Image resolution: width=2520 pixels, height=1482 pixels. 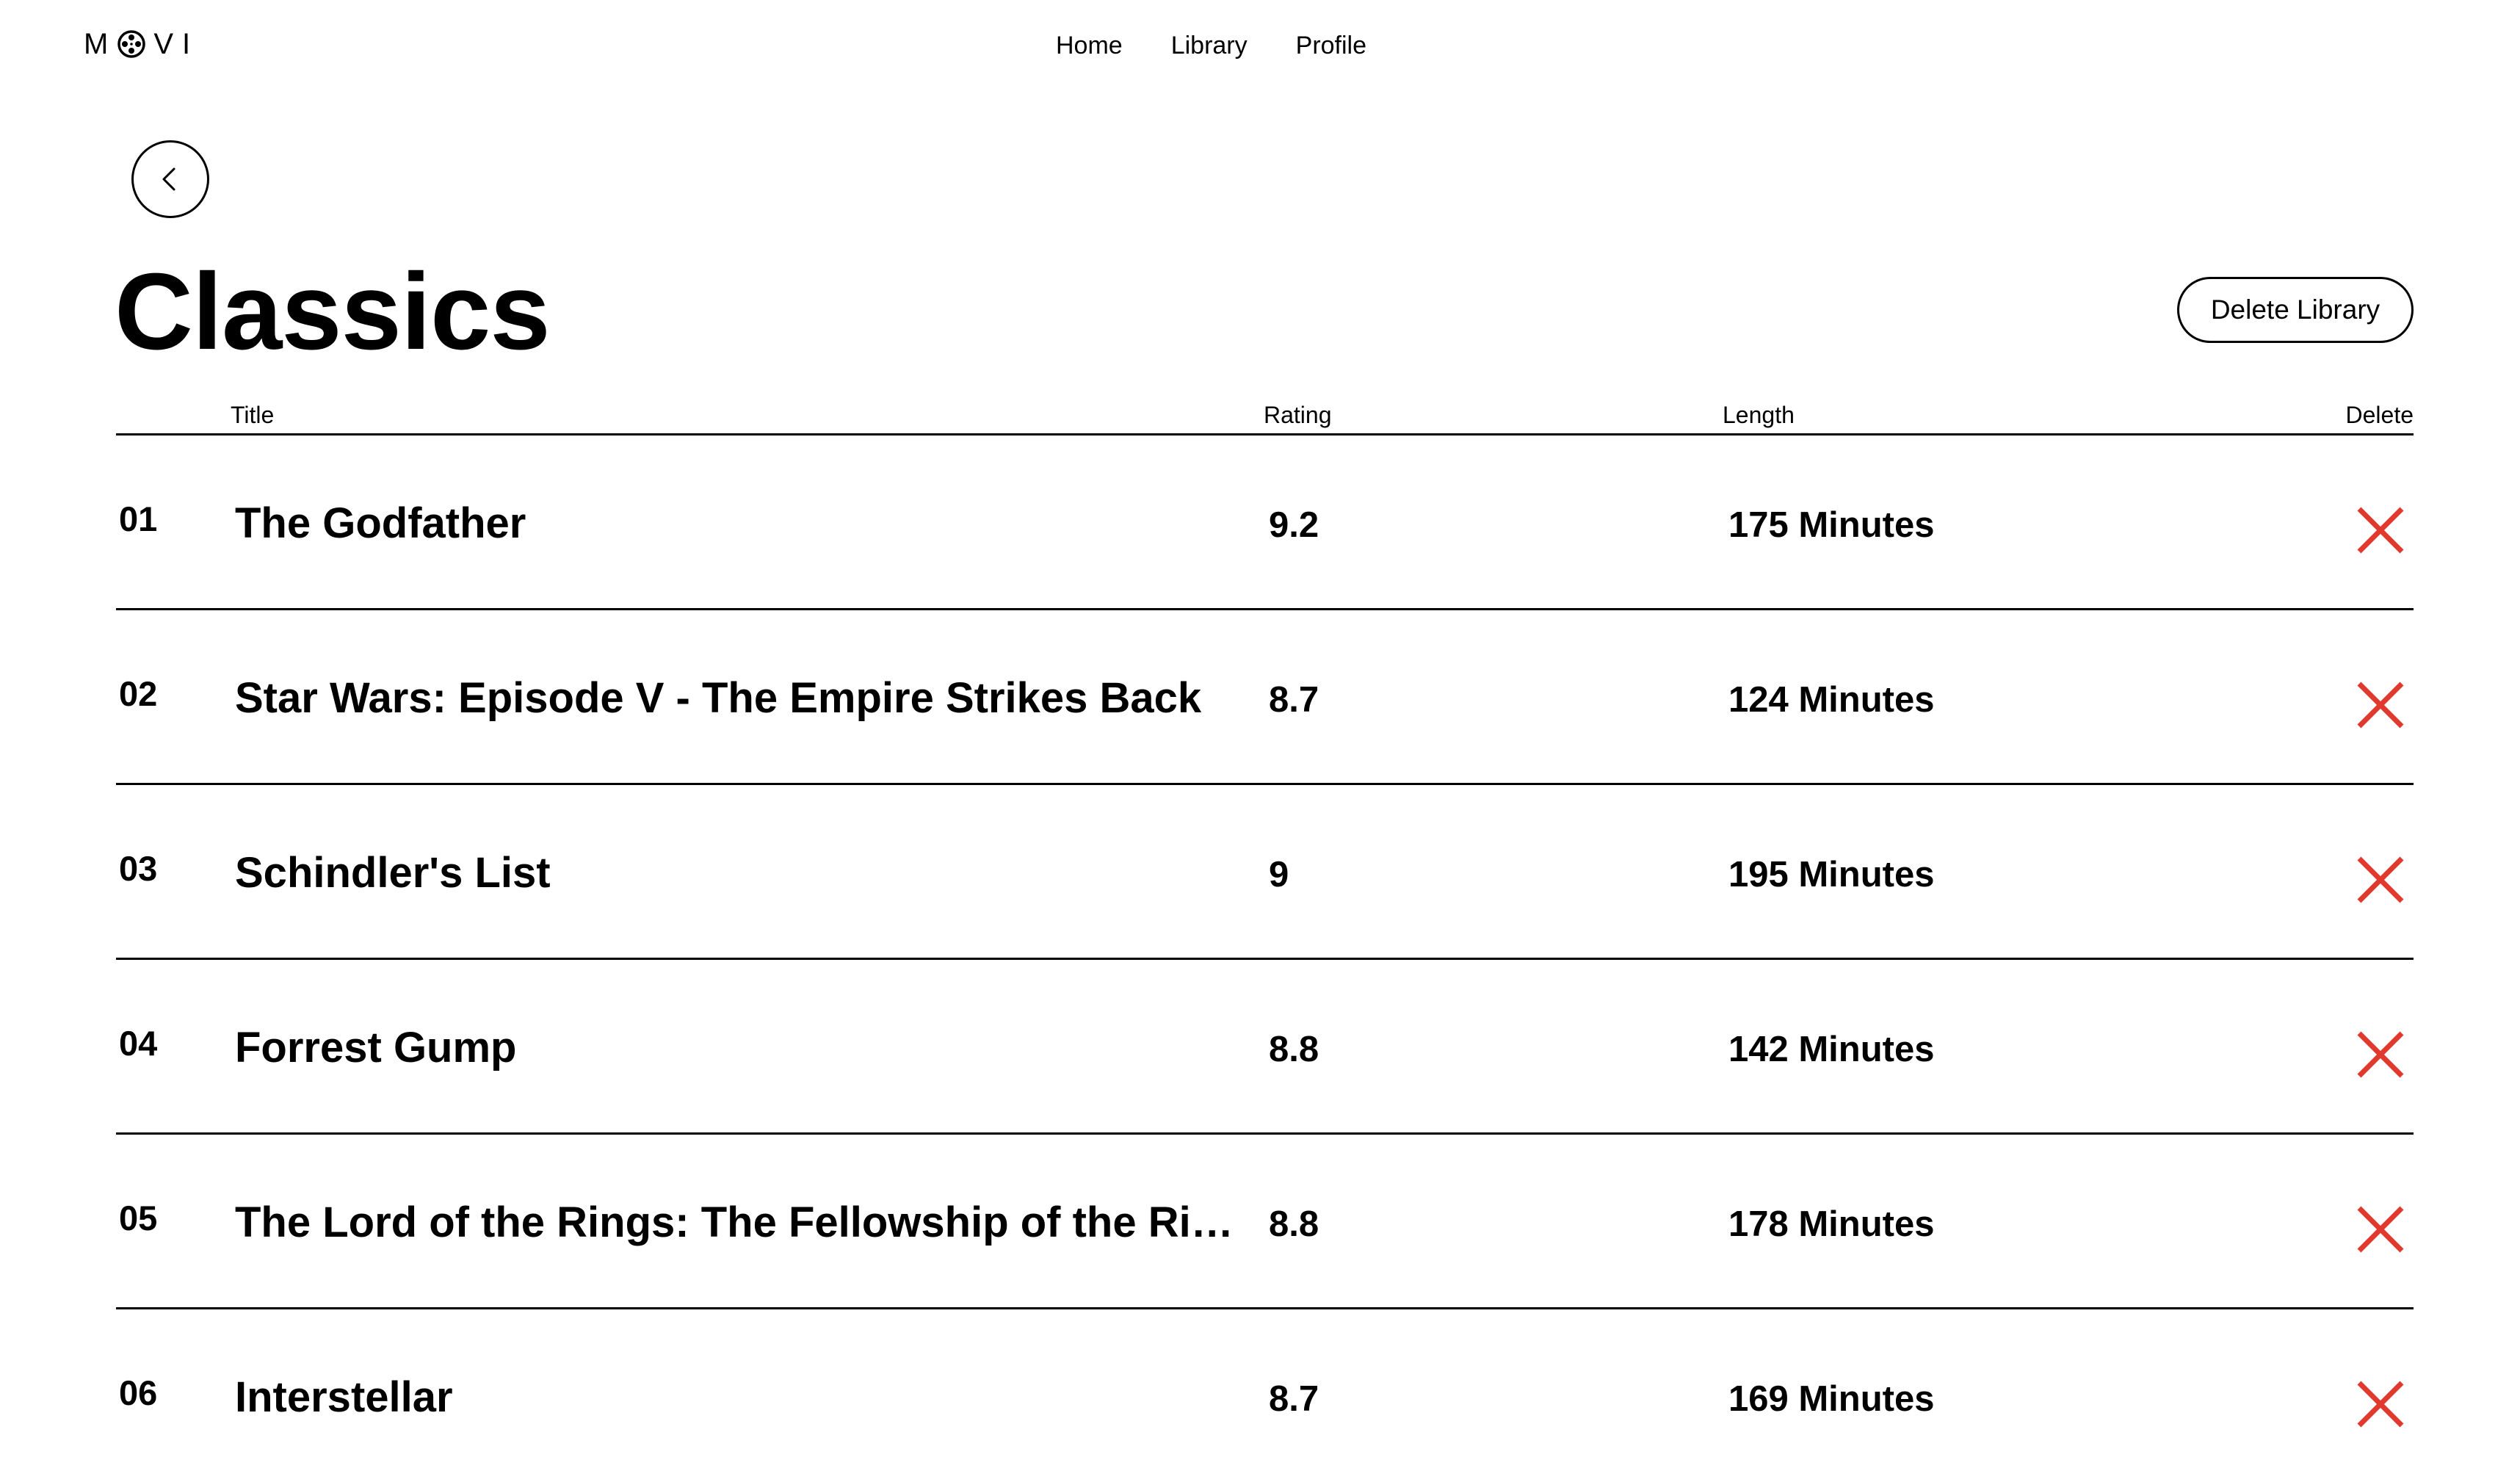 What do you see at coordinates (138, 1218) in the screenshot?
I see `row-index: 05` at bounding box center [138, 1218].